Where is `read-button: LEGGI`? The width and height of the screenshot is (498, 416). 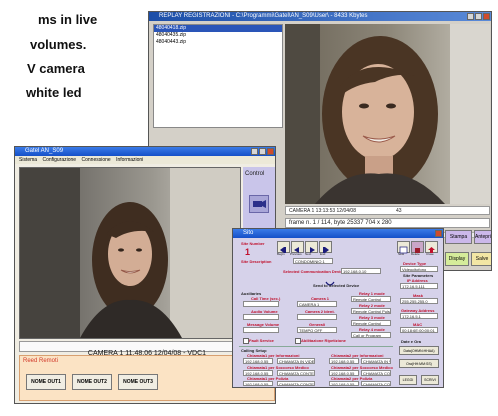 read-button: LEGGI is located at coordinates (408, 380).